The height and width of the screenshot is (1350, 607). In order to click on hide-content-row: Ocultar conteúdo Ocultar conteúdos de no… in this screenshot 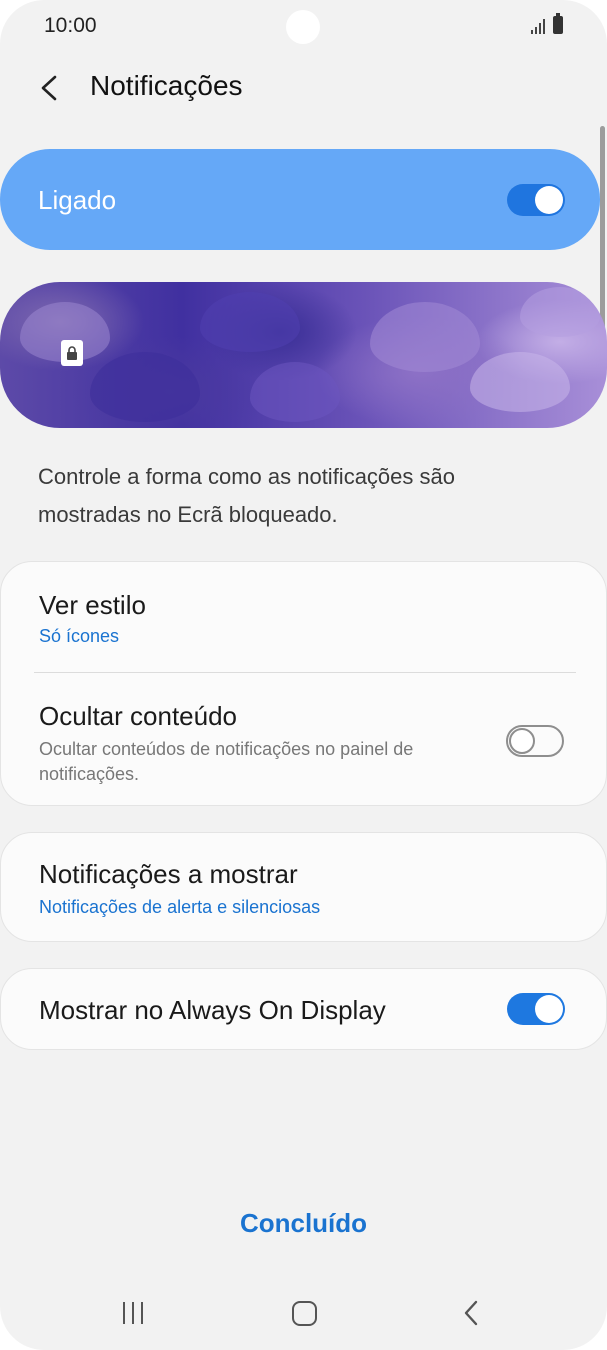, I will do `click(303, 739)`.